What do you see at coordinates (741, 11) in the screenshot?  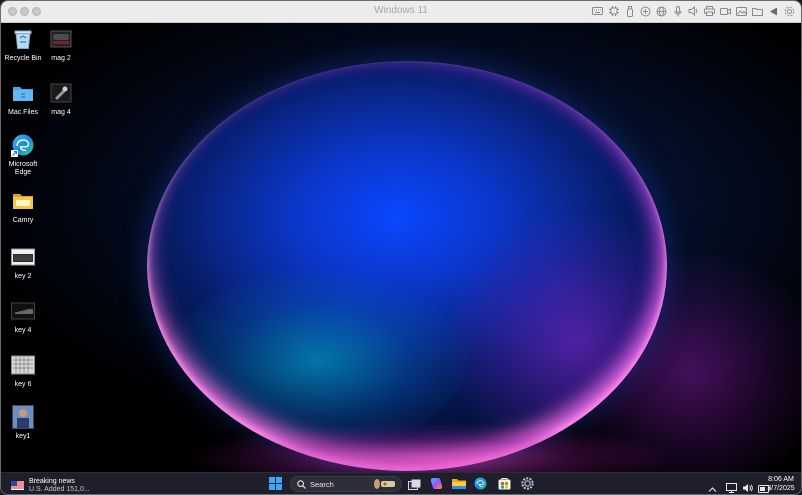 I see `image-icon` at bounding box center [741, 11].